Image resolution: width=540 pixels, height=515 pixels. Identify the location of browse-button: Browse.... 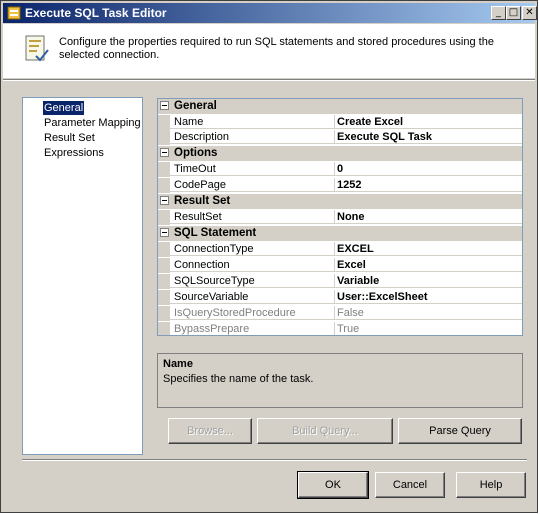
(210, 431).